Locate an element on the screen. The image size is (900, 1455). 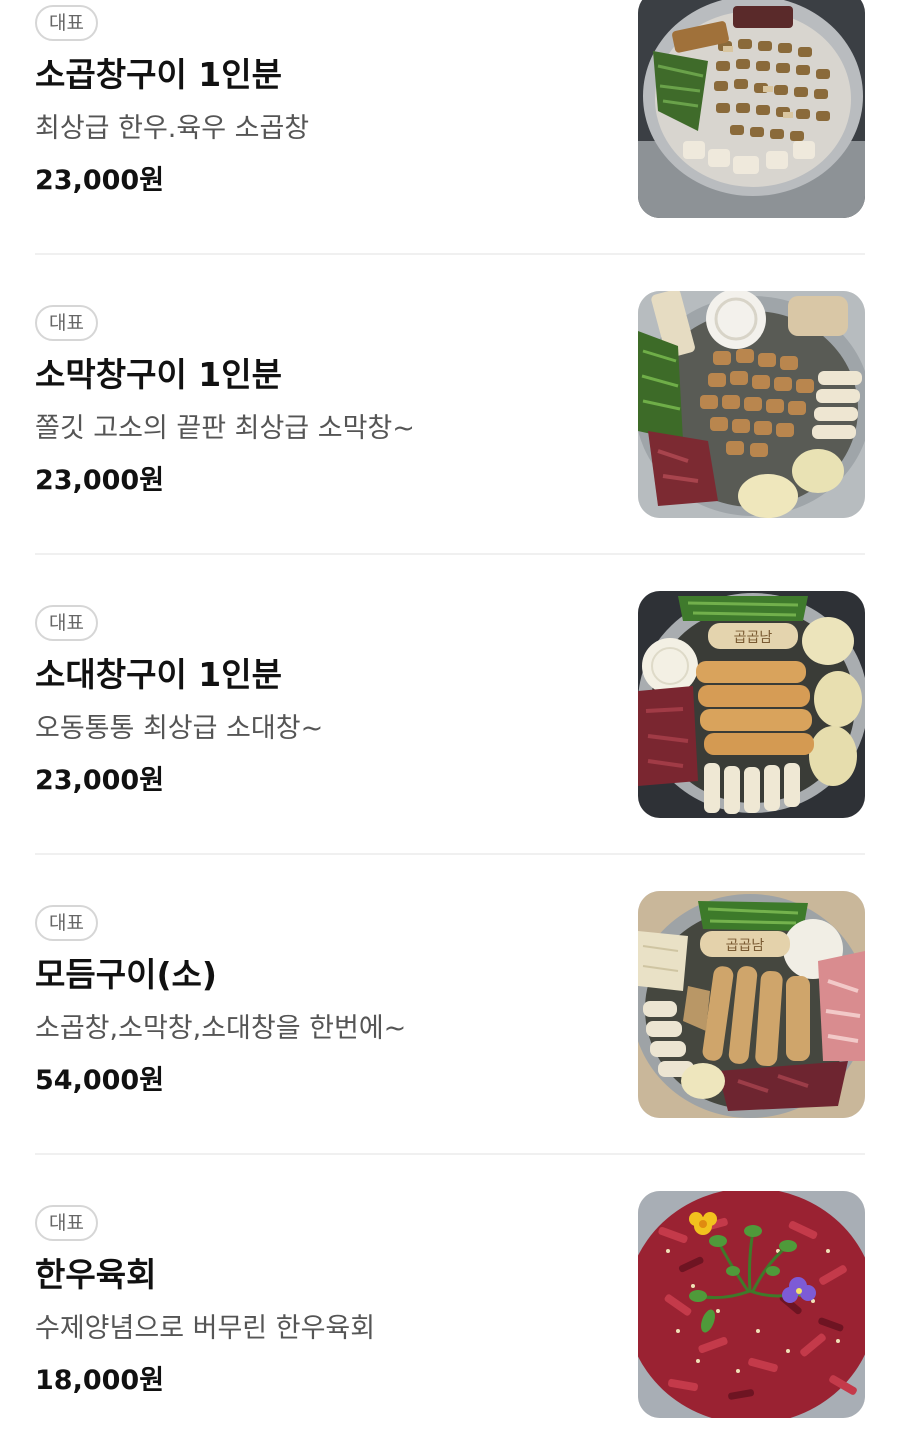
korean-beef-tartare-photo is located at coordinates (751, 1304).